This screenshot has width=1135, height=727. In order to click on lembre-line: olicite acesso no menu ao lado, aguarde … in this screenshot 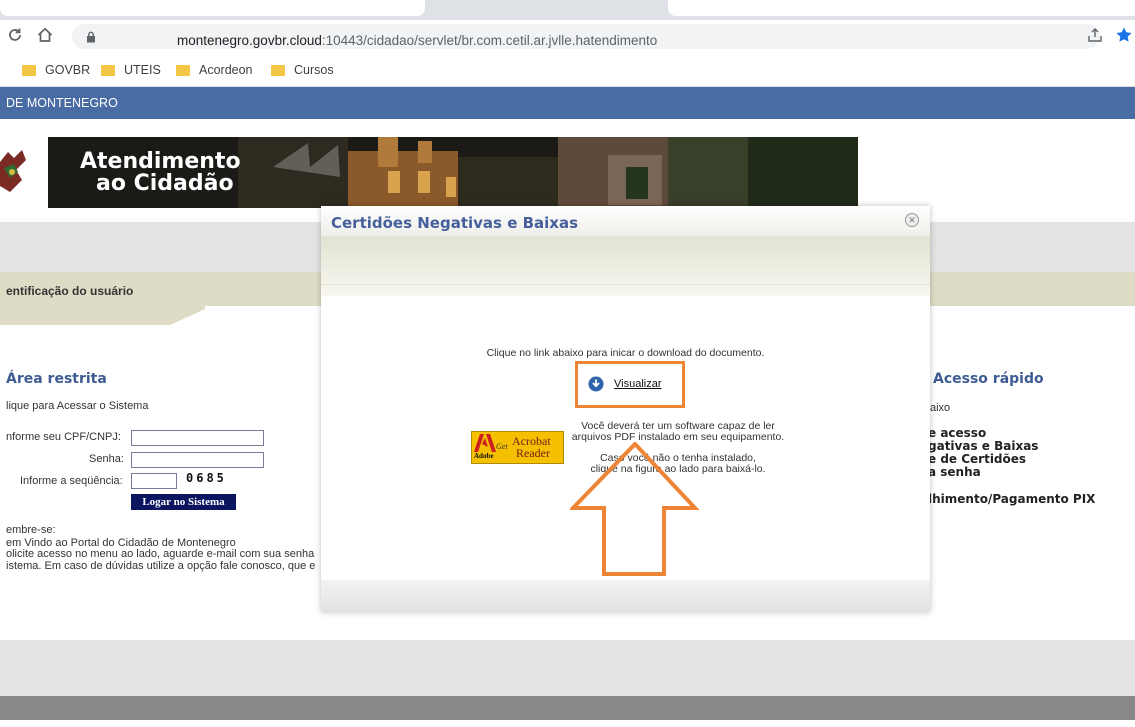, I will do `click(160, 554)`.